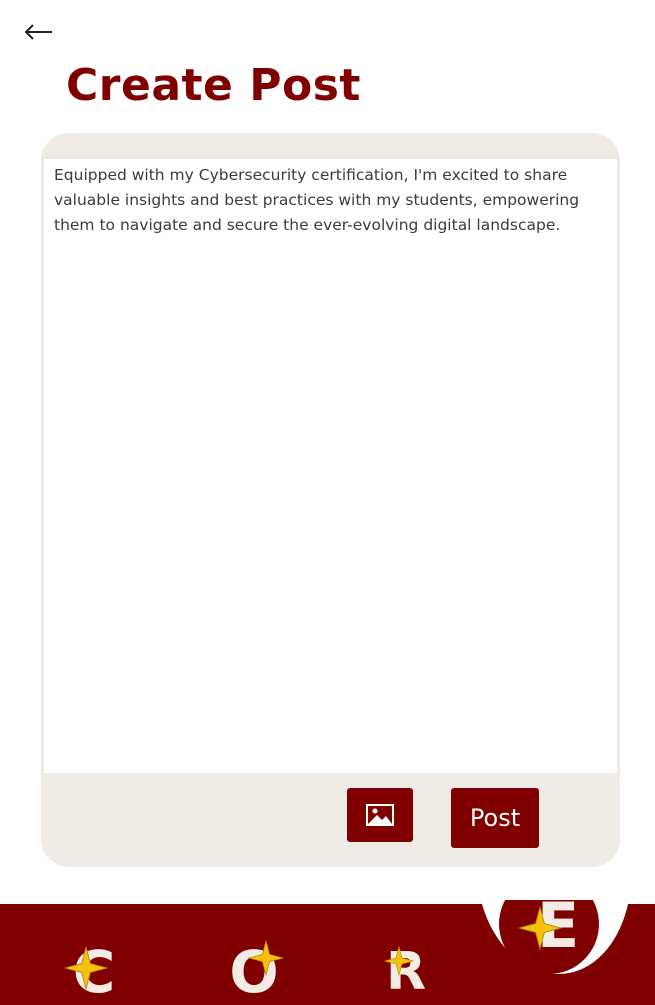 This screenshot has width=655, height=1005. I want to click on back-button, so click(44, 32).